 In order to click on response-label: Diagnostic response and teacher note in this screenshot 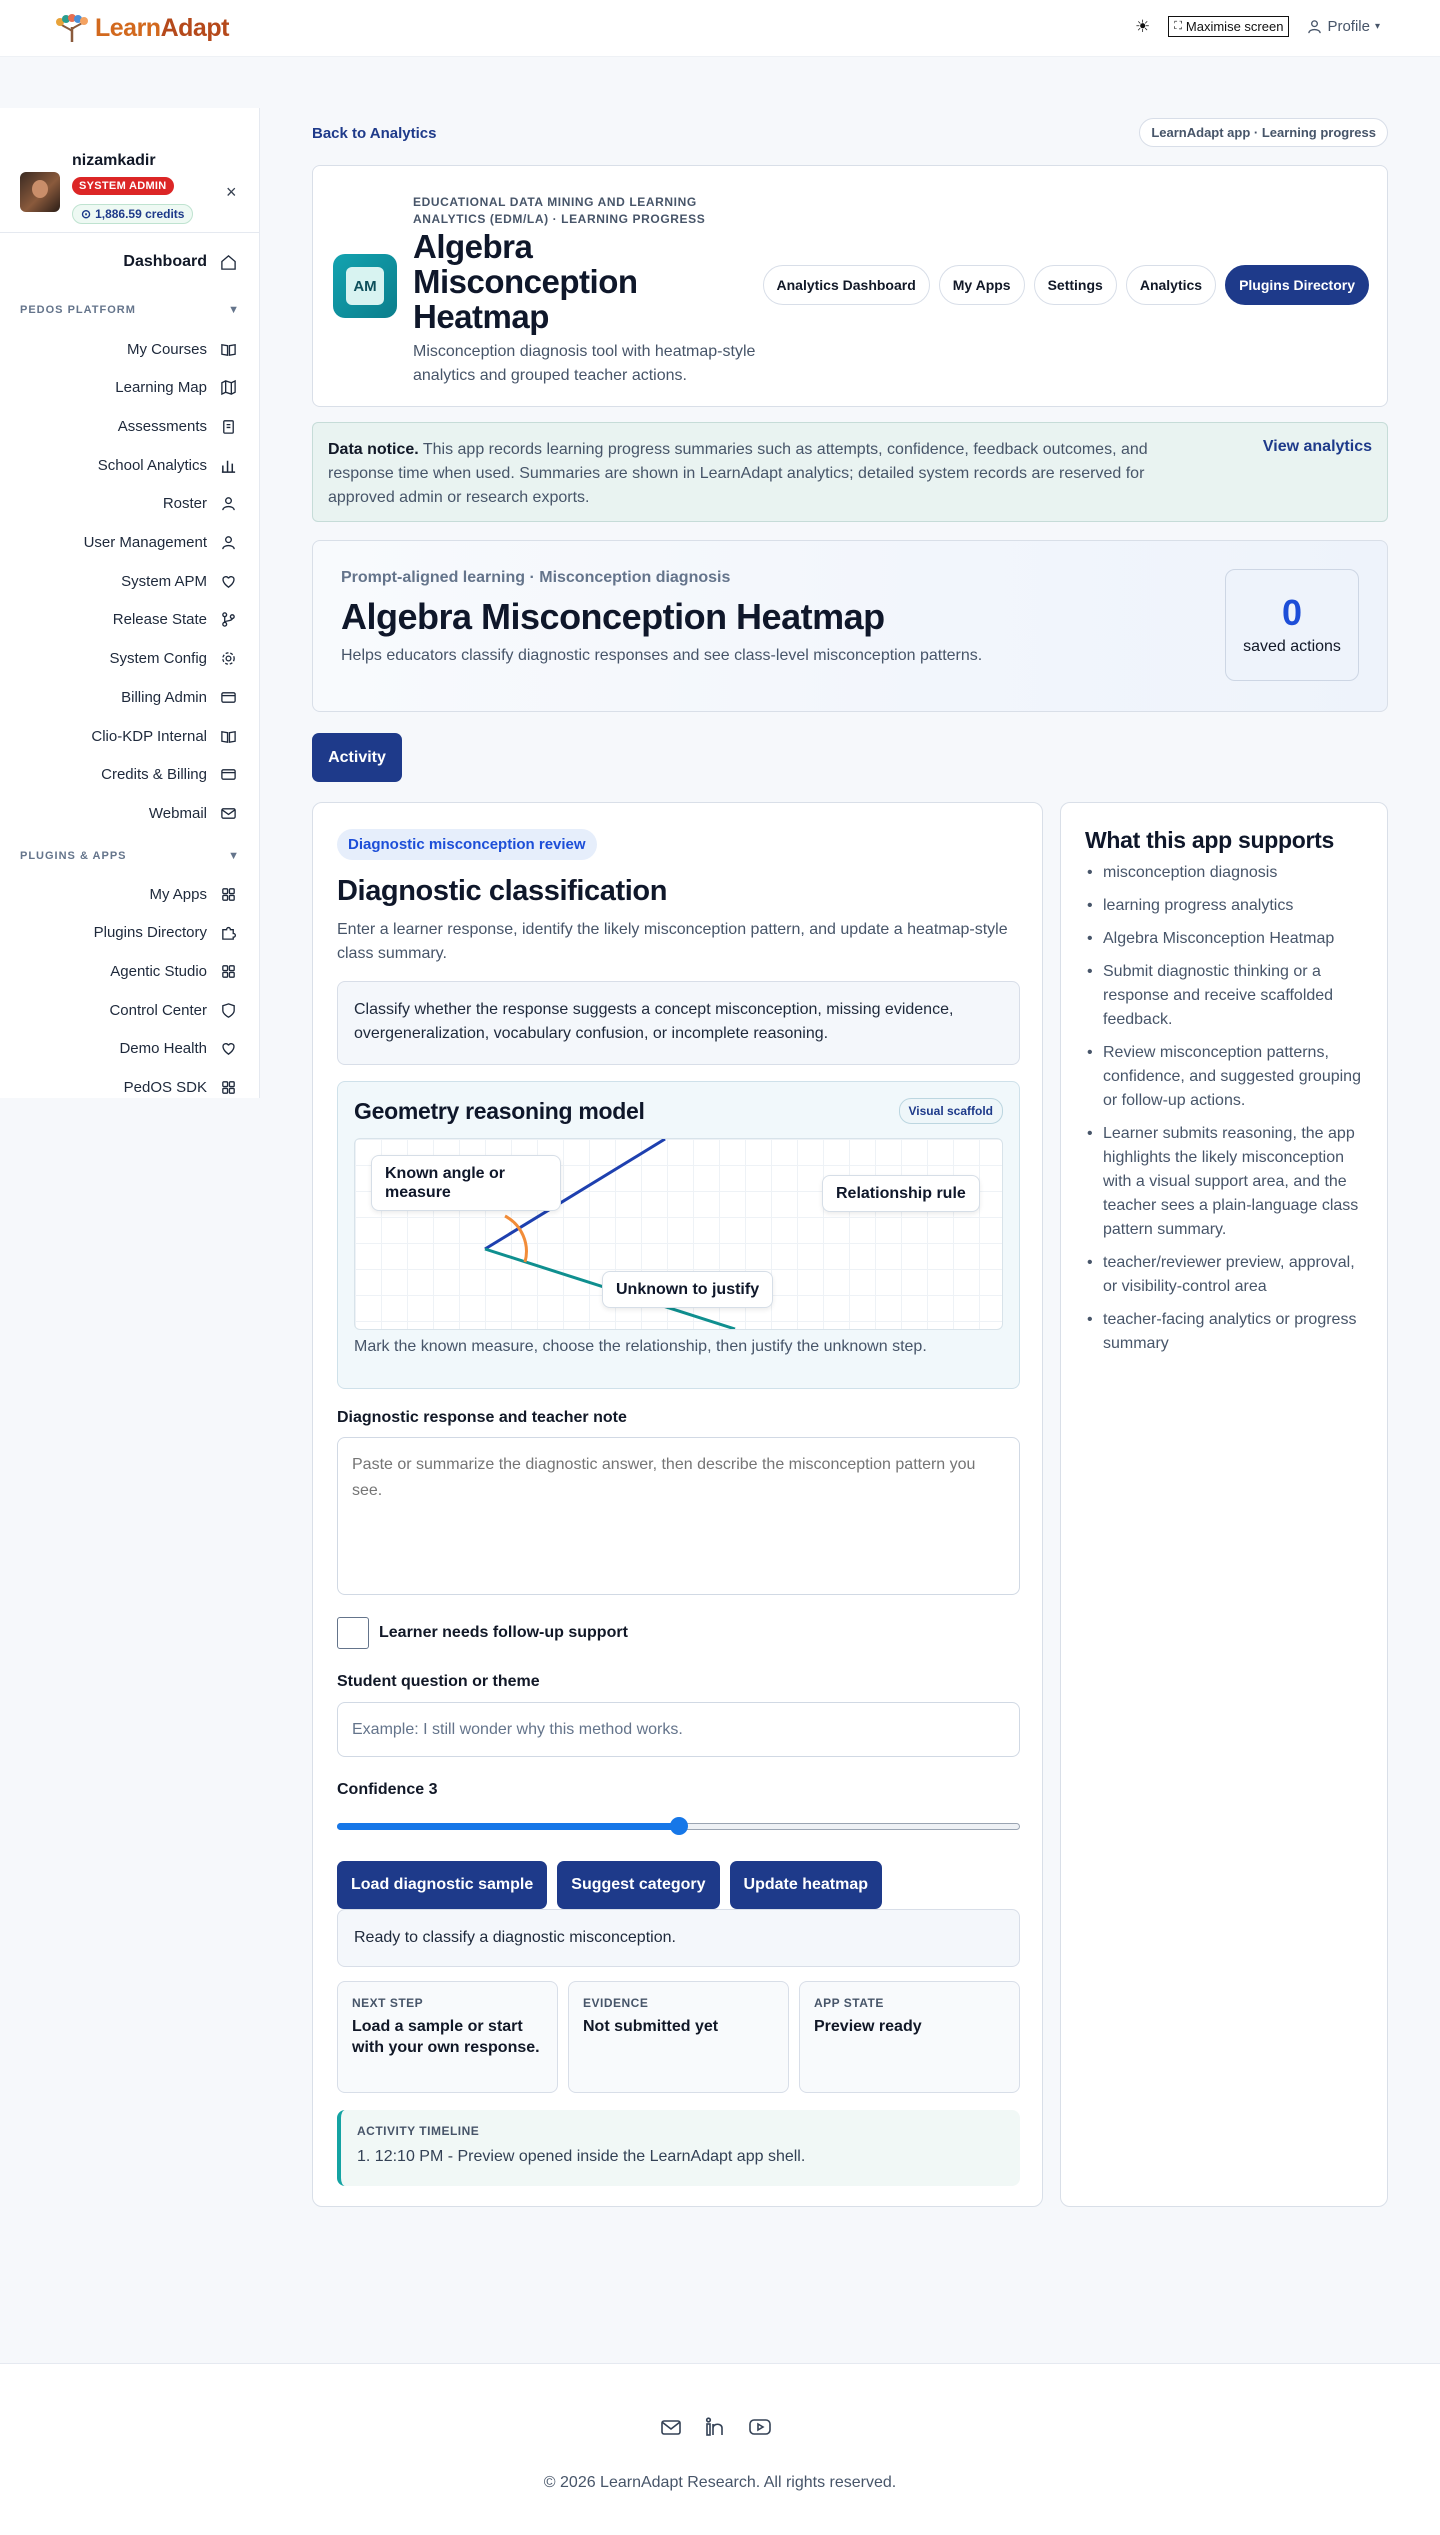, I will do `click(482, 1417)`.